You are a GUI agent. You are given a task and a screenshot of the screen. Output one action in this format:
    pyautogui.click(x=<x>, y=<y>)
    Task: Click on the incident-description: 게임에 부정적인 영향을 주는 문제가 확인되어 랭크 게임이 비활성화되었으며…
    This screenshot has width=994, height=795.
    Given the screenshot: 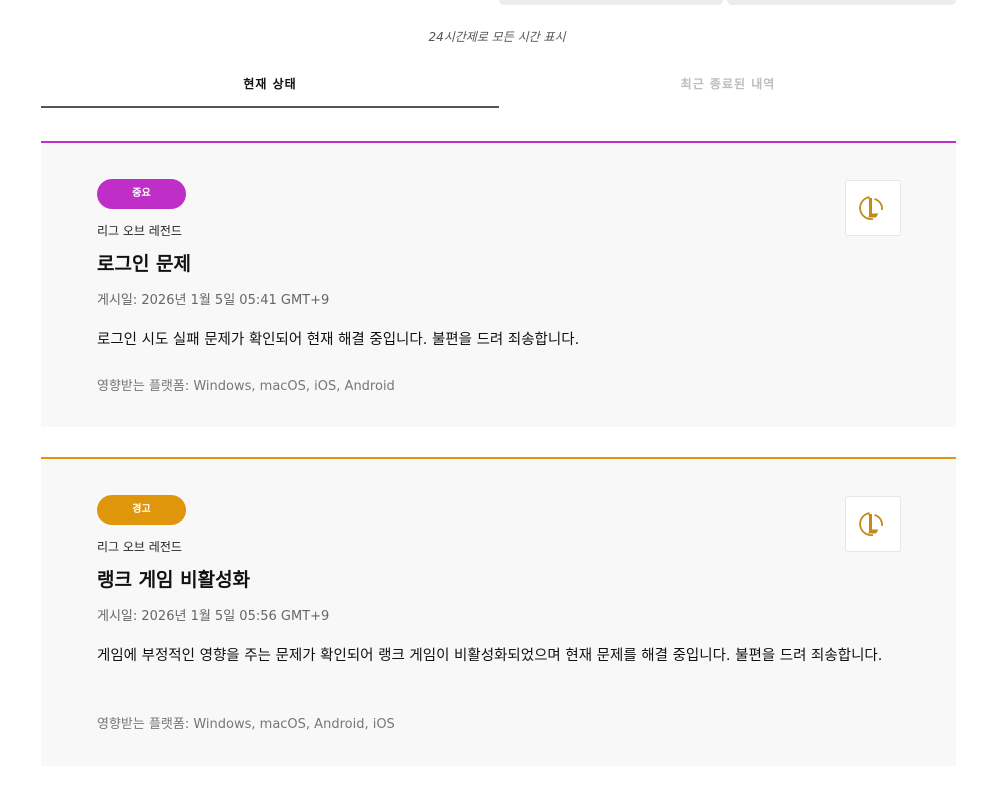 What is the action you would take?
    pyautogui.click(x=490, y=656)
    